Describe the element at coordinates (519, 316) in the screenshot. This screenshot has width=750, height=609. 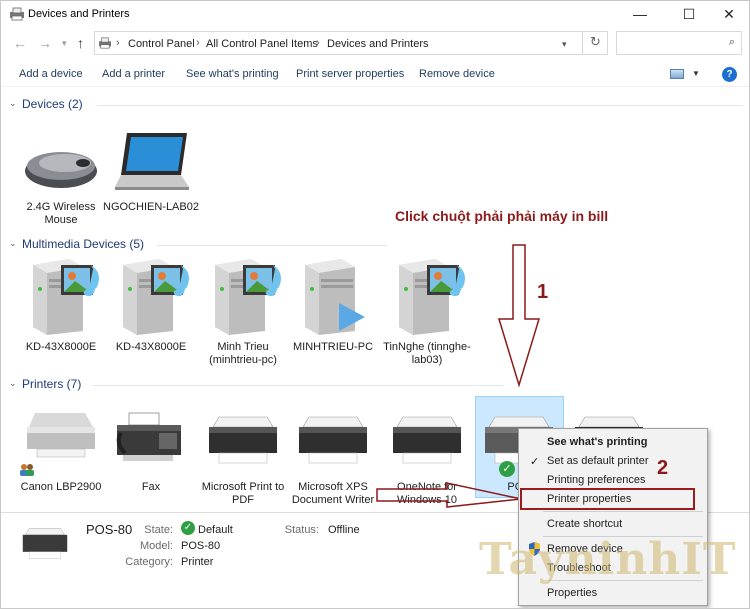
I see `arrow-down-annotation` at that location.